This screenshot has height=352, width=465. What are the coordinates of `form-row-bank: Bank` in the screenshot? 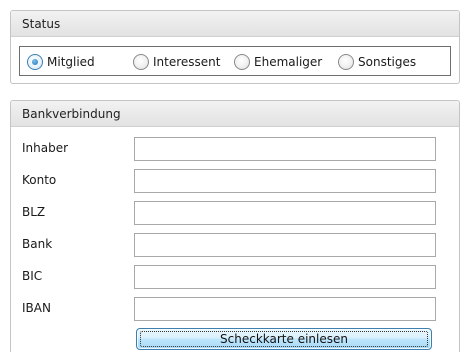 It's located at (235, 245).